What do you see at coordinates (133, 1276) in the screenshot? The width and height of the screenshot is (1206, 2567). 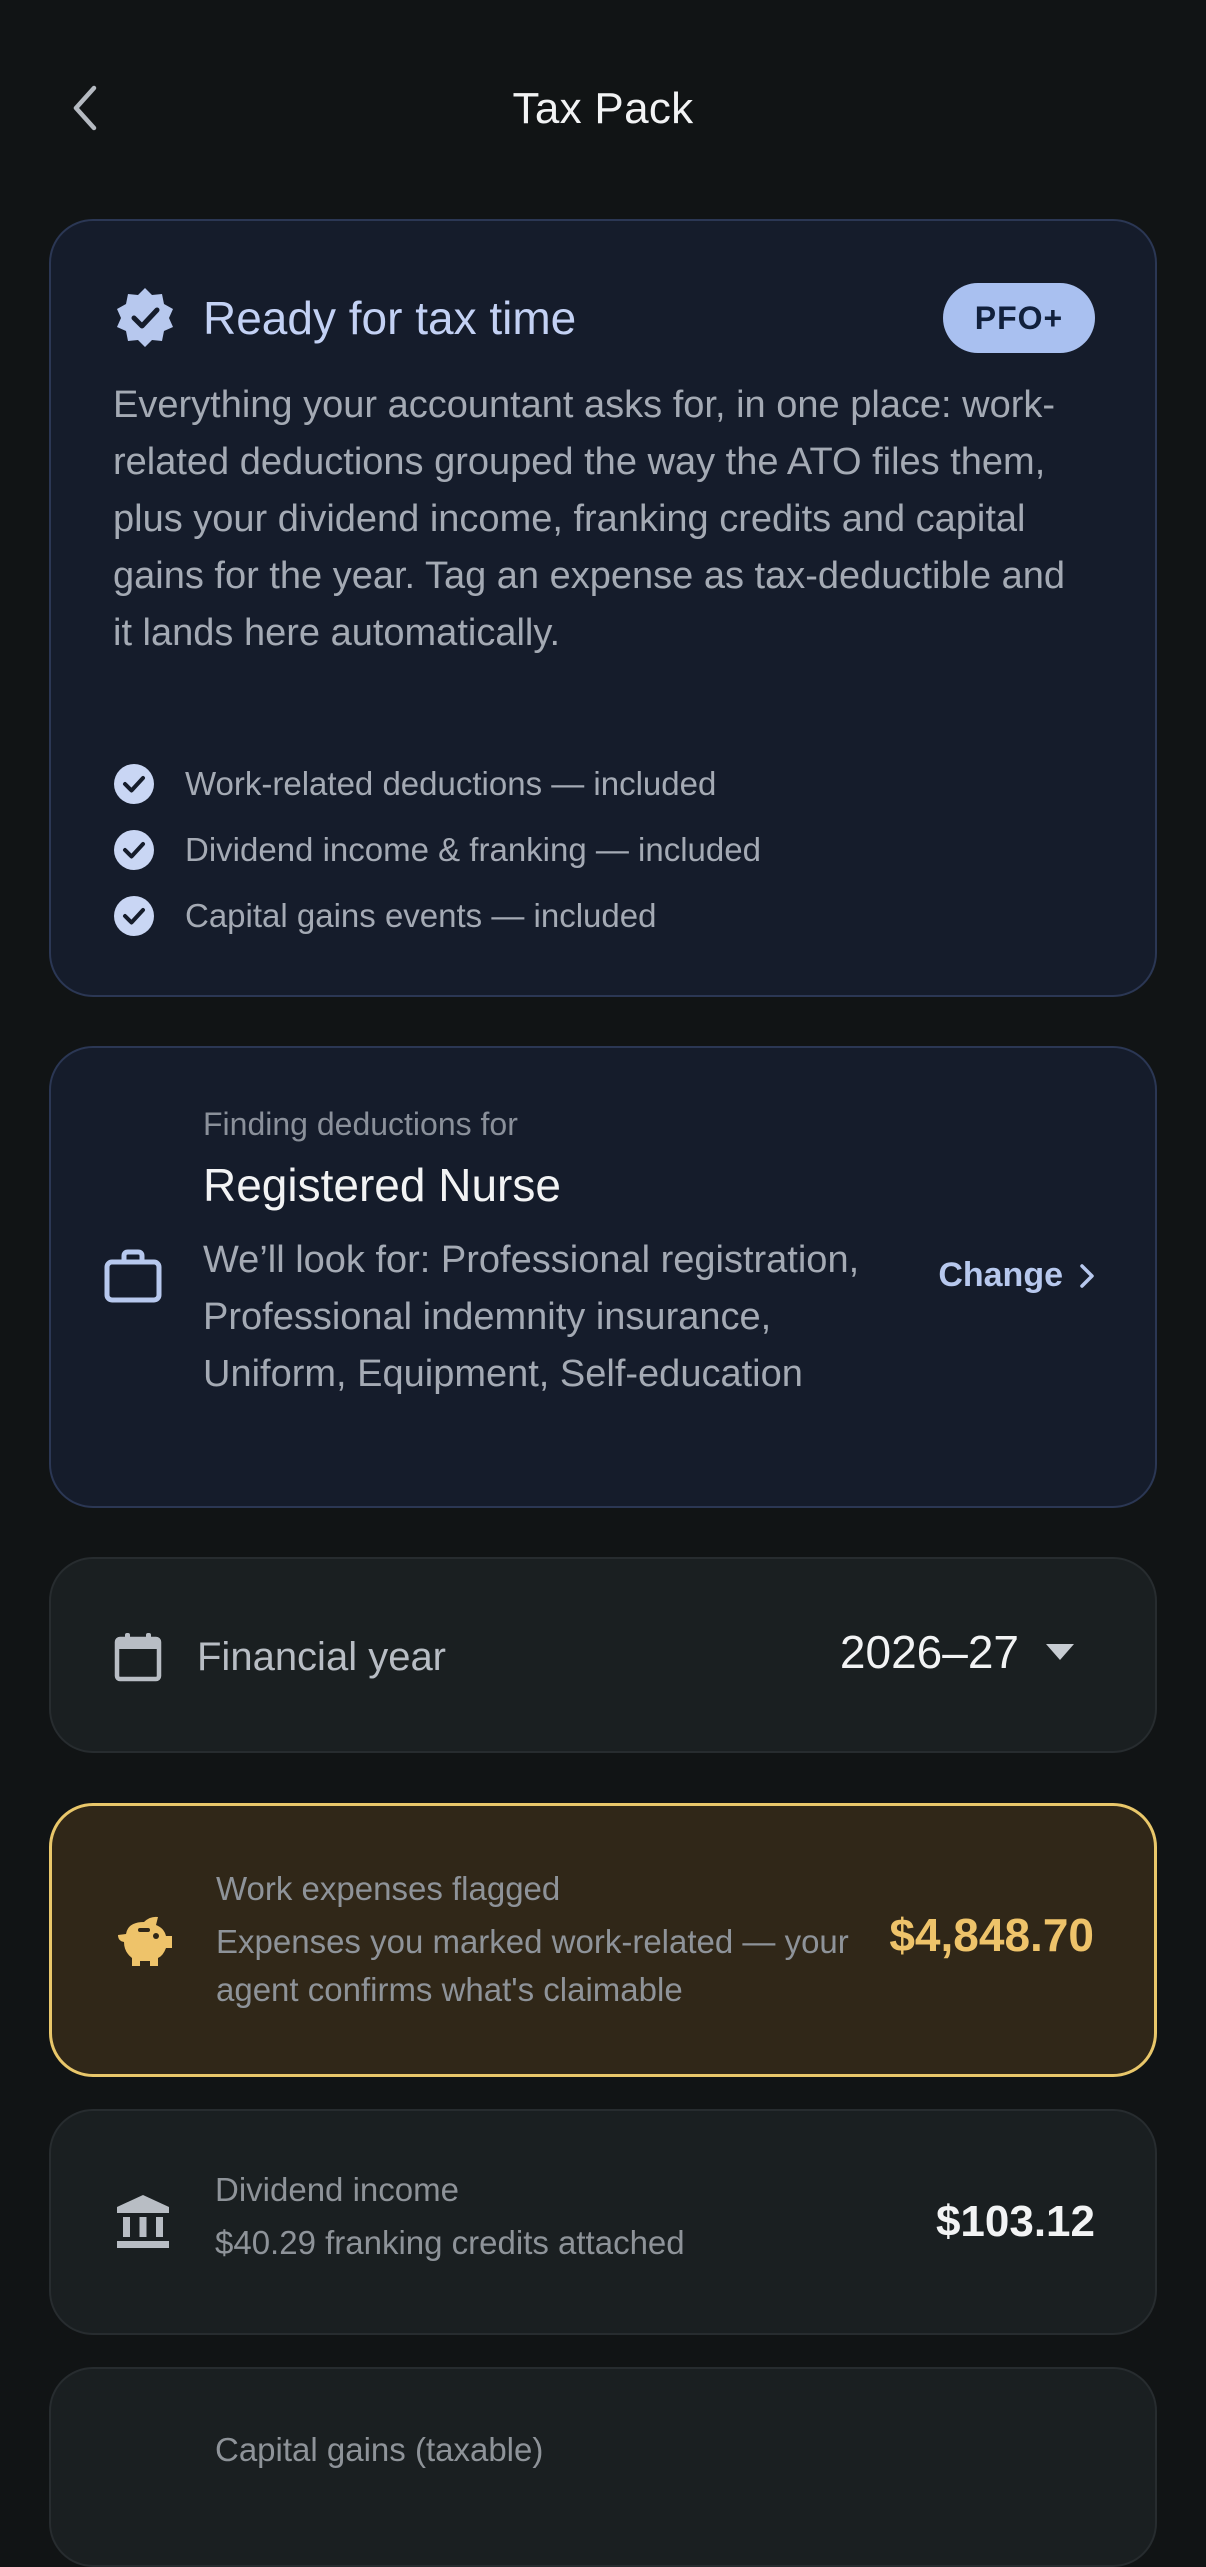 I see `briefcase-icon` at bounding box center [133, 1276].